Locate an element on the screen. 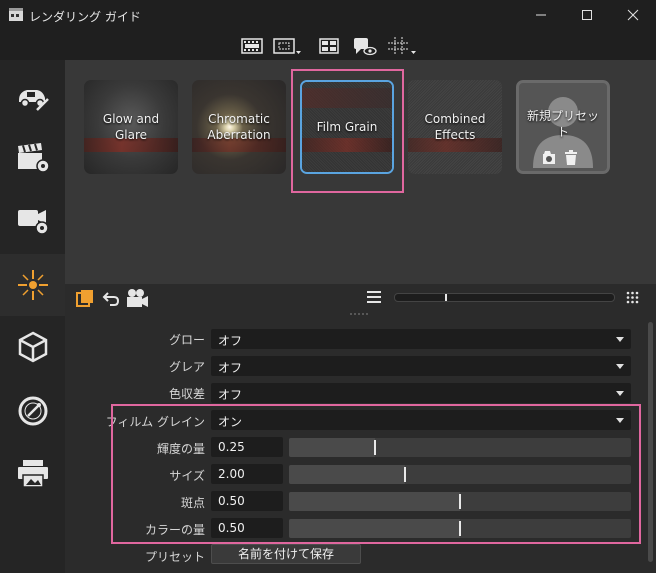  filmstrip-icon is located at coordinates (252, 46).